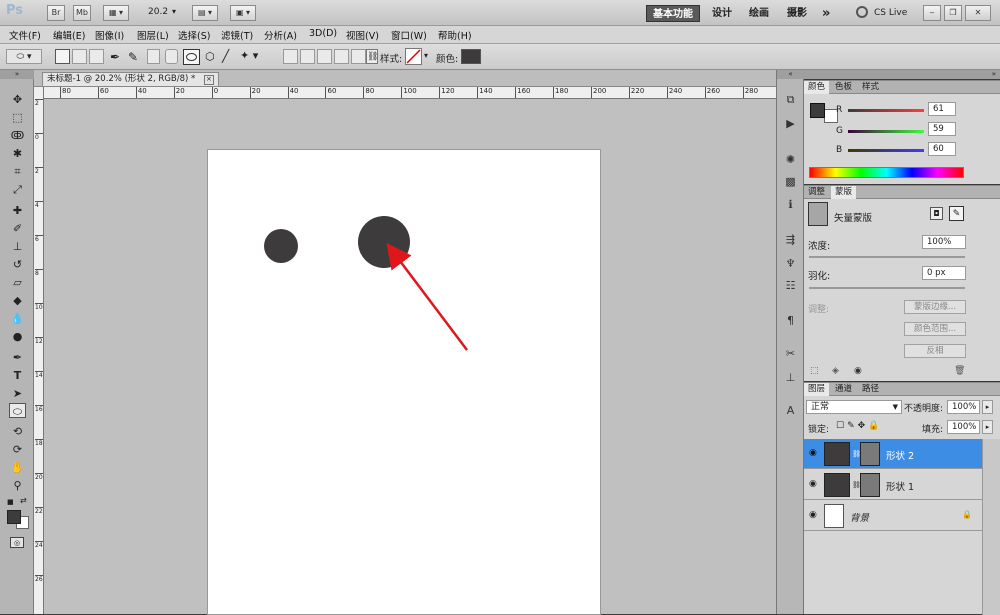 The height and width of the screenshot is (615, 1000). I want to click on feather-slider, so click(887, 288).